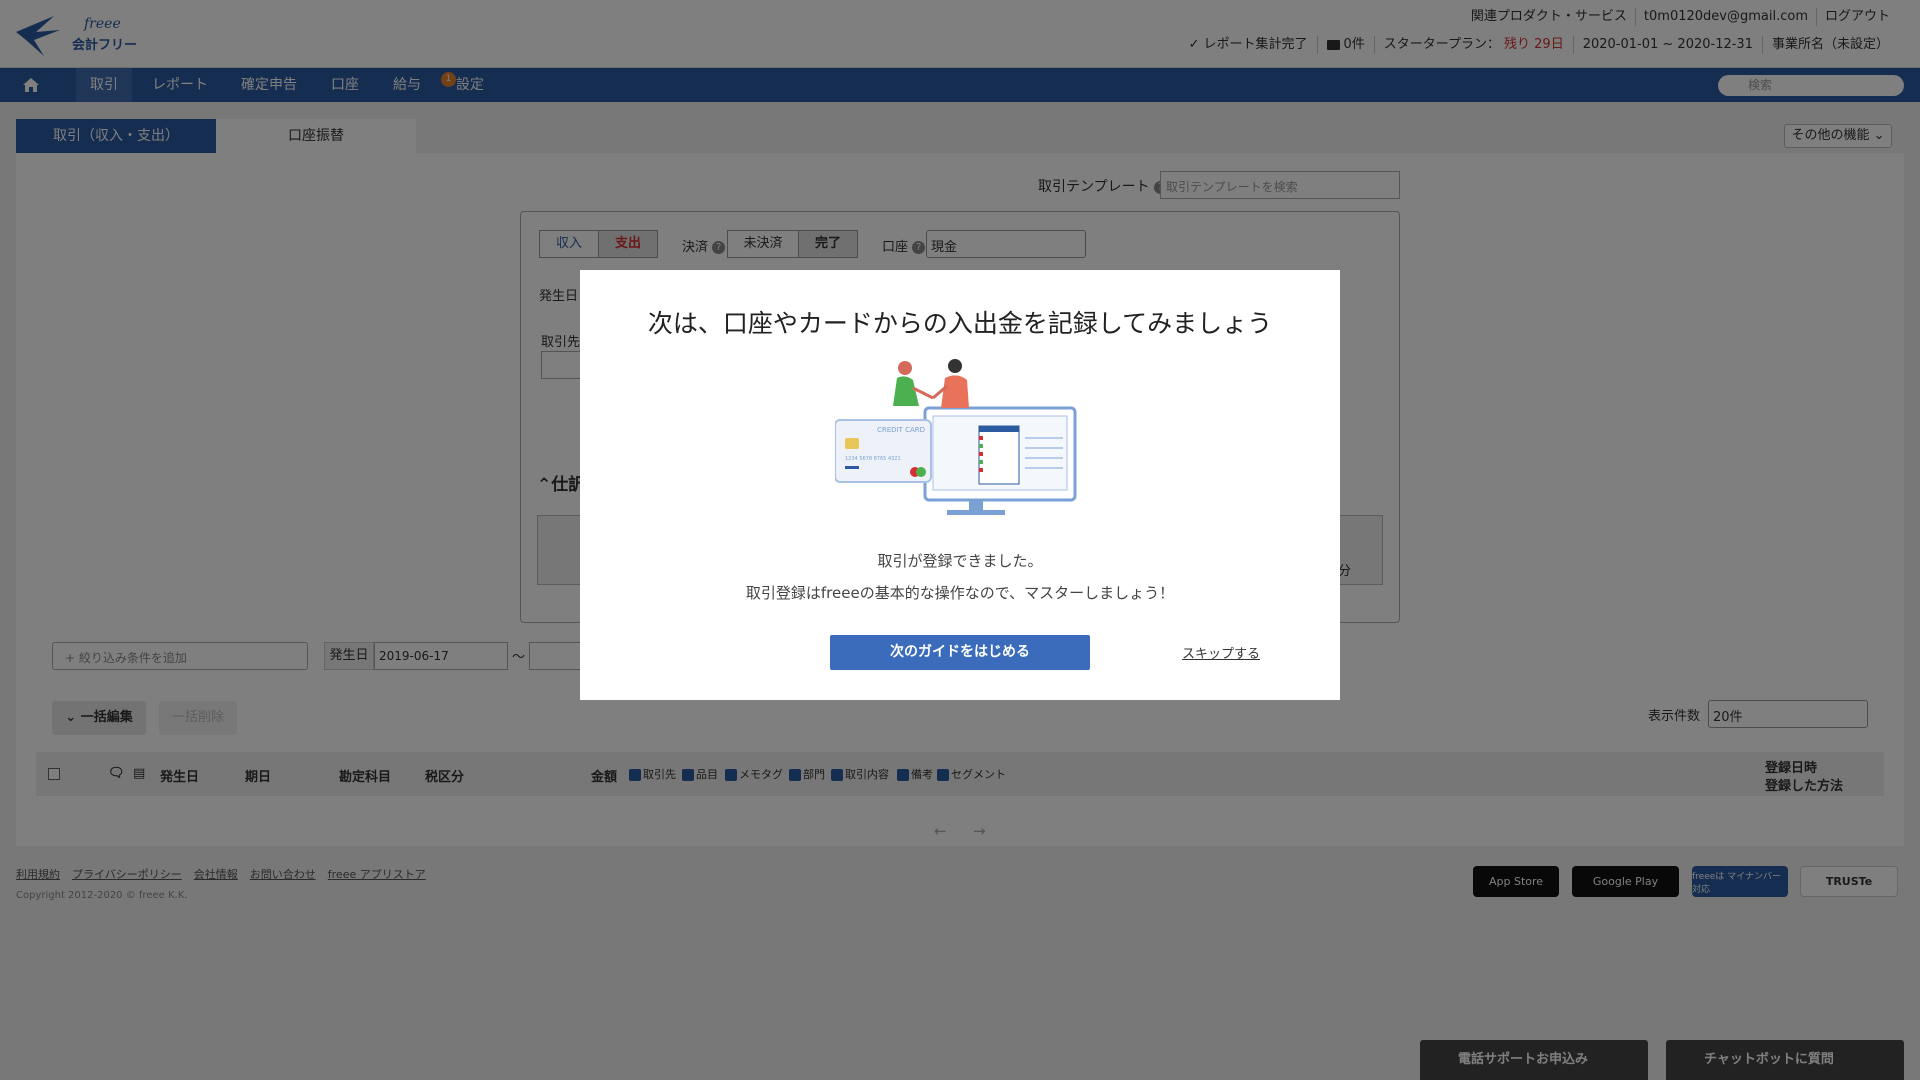 Image resolution: width=1920 pixels, height=1080 pixels. What do you see at coordinates (901, 430) in the screenshot?
I see `illus-card-label: CREDIT CARD` at bounding box center [901, 430].